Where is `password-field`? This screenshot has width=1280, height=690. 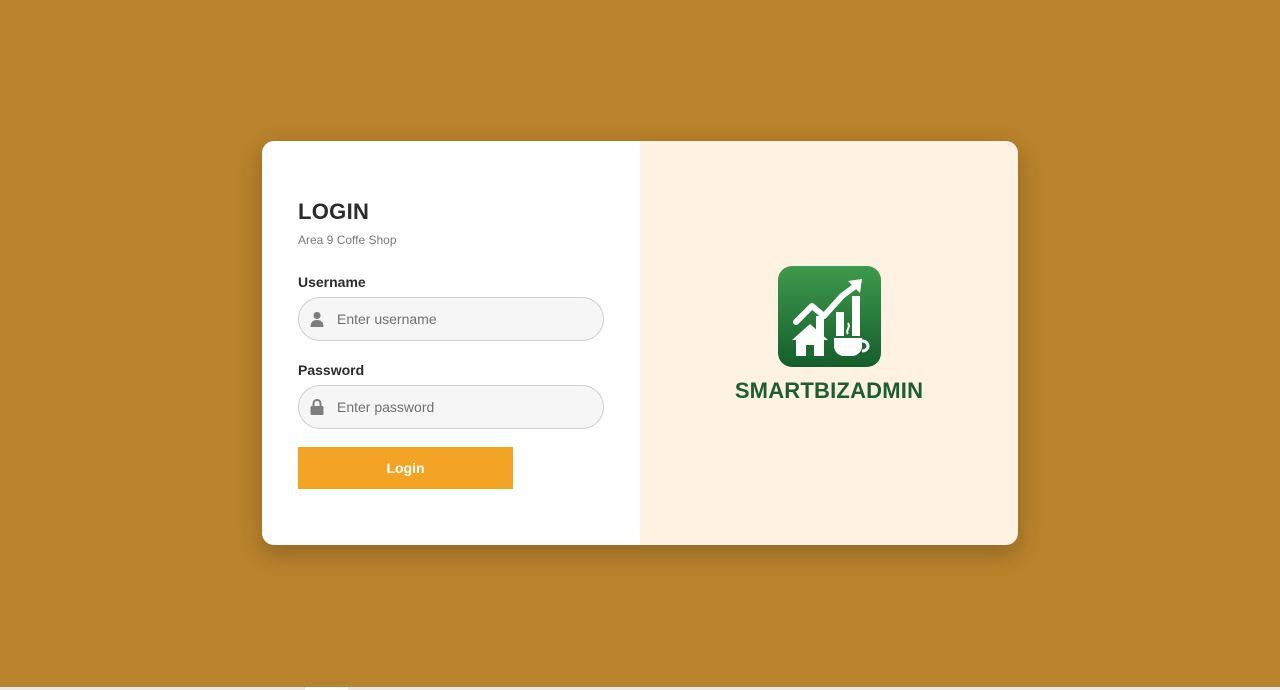 password-field is located at coordinates (451, 407).